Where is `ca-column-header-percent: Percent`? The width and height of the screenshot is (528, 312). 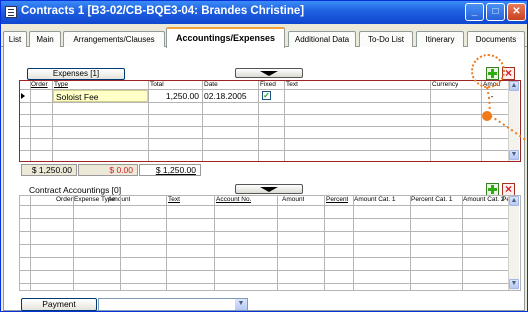
ca-column-header-percent: Percent is located at coordinates (337, 200).